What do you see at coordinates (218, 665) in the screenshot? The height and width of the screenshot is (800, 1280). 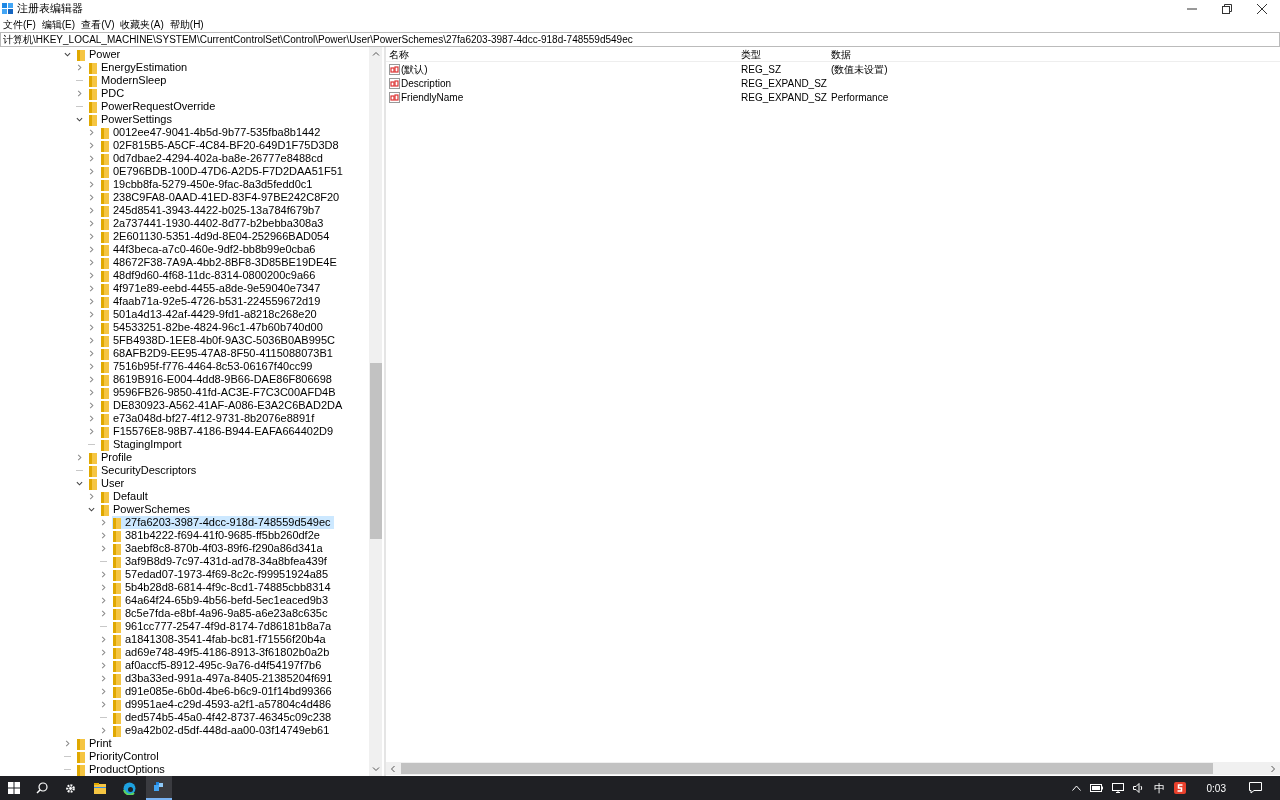 I see `tree-item: af0accf5-8912-495c-9a76-d4f54197f7b6` at bounding box center [218, 665].